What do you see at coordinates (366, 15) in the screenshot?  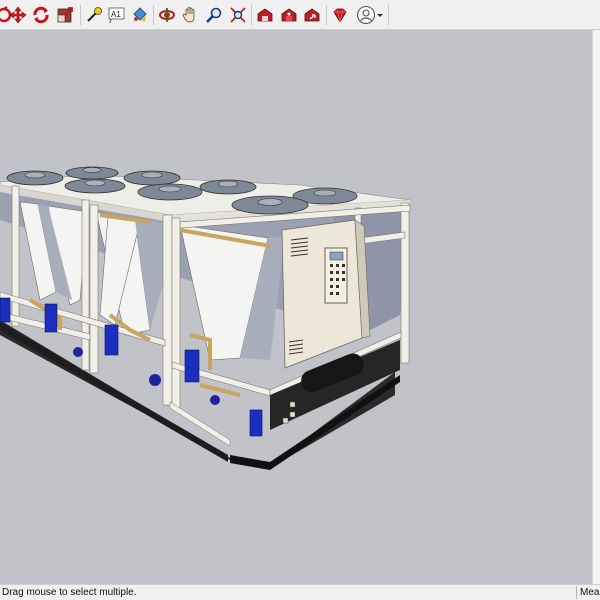 I see `user-account-icon` at bounding box center [366, 15].